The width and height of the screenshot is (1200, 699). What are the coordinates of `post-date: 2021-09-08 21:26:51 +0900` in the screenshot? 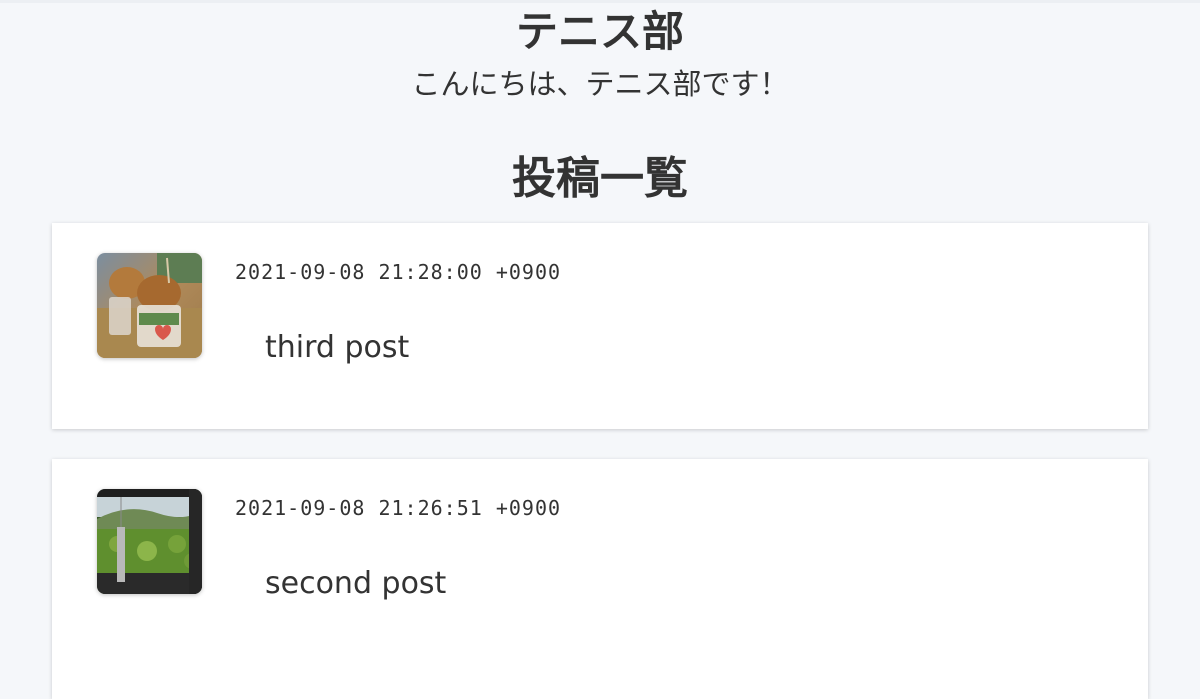 It's located at (398, 508).